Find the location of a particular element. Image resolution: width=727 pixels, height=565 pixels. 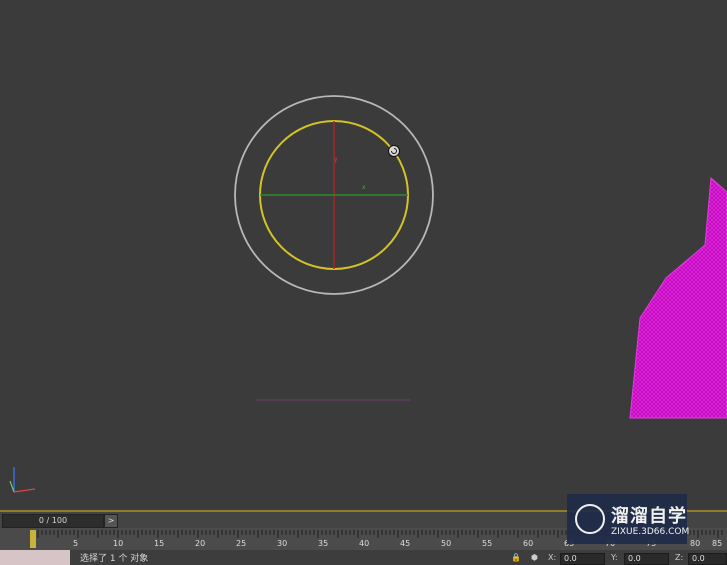

tick-label: 35 is located at coordinates (323, 543).